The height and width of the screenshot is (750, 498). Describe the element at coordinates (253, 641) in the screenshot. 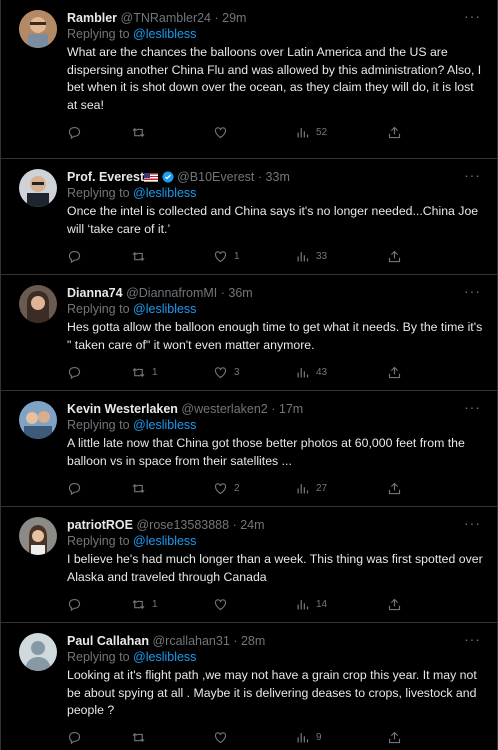

I see `timestamp: 28m` at that location.